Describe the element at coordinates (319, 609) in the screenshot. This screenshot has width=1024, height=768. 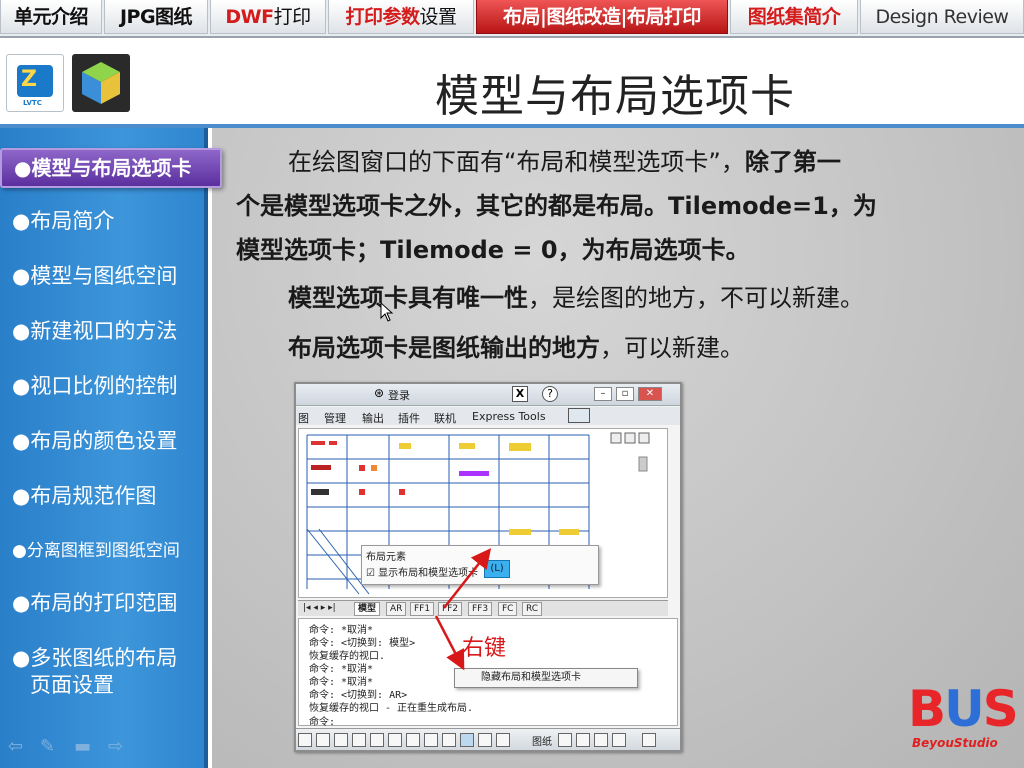
I see `tab-nav-arrows: |◂ ◂ ▸ ▸|` at that location.